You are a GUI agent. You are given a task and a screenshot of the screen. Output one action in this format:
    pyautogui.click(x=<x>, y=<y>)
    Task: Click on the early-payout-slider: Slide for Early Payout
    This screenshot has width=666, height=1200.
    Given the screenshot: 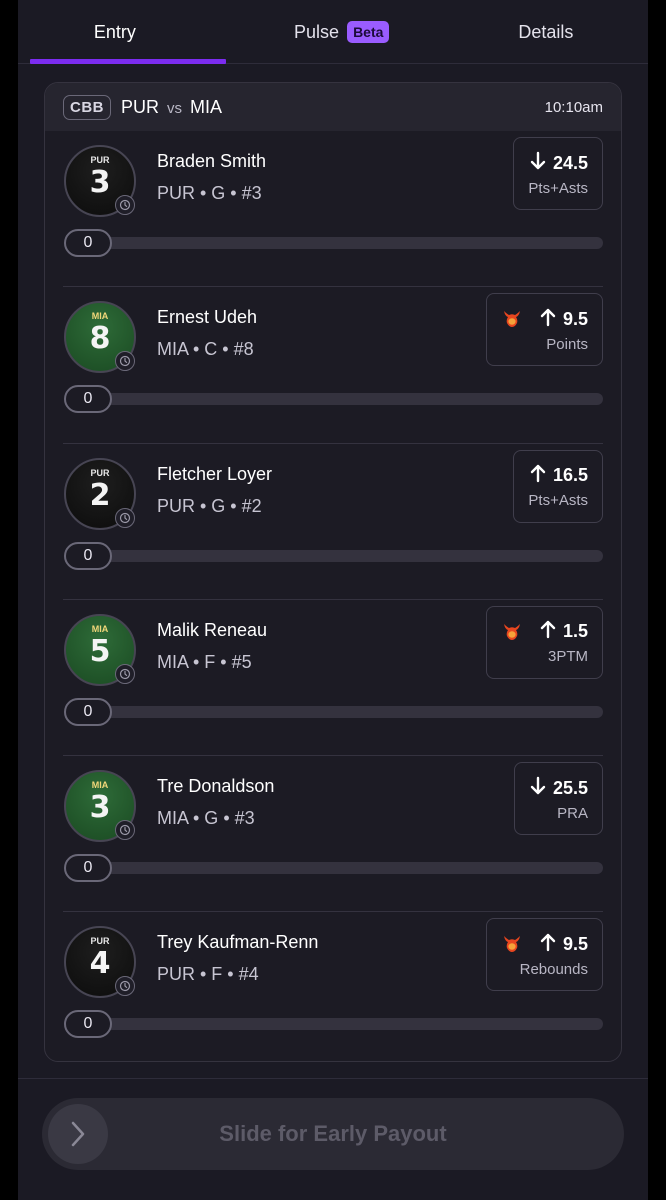 What is the action you would take?
    pyautogui.click(x=333, y=1134)
    